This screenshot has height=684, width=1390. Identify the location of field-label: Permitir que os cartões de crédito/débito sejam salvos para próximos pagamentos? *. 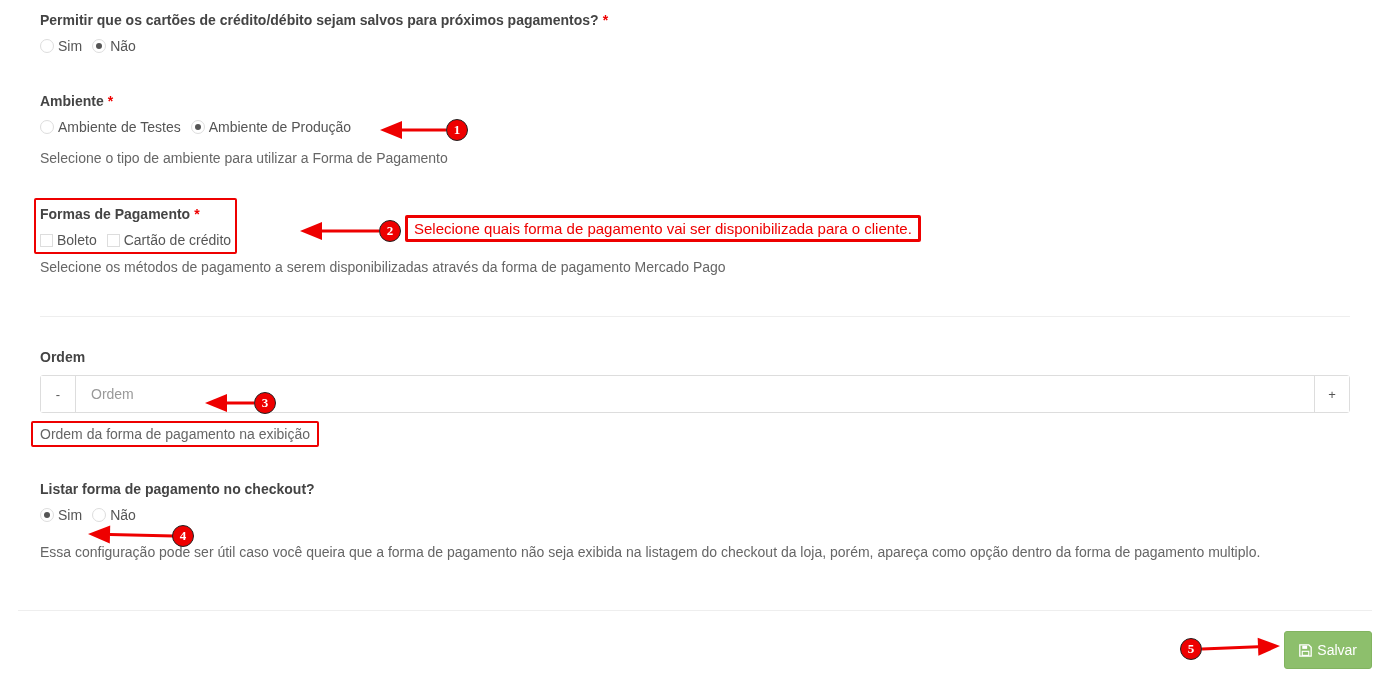
(325, 20).